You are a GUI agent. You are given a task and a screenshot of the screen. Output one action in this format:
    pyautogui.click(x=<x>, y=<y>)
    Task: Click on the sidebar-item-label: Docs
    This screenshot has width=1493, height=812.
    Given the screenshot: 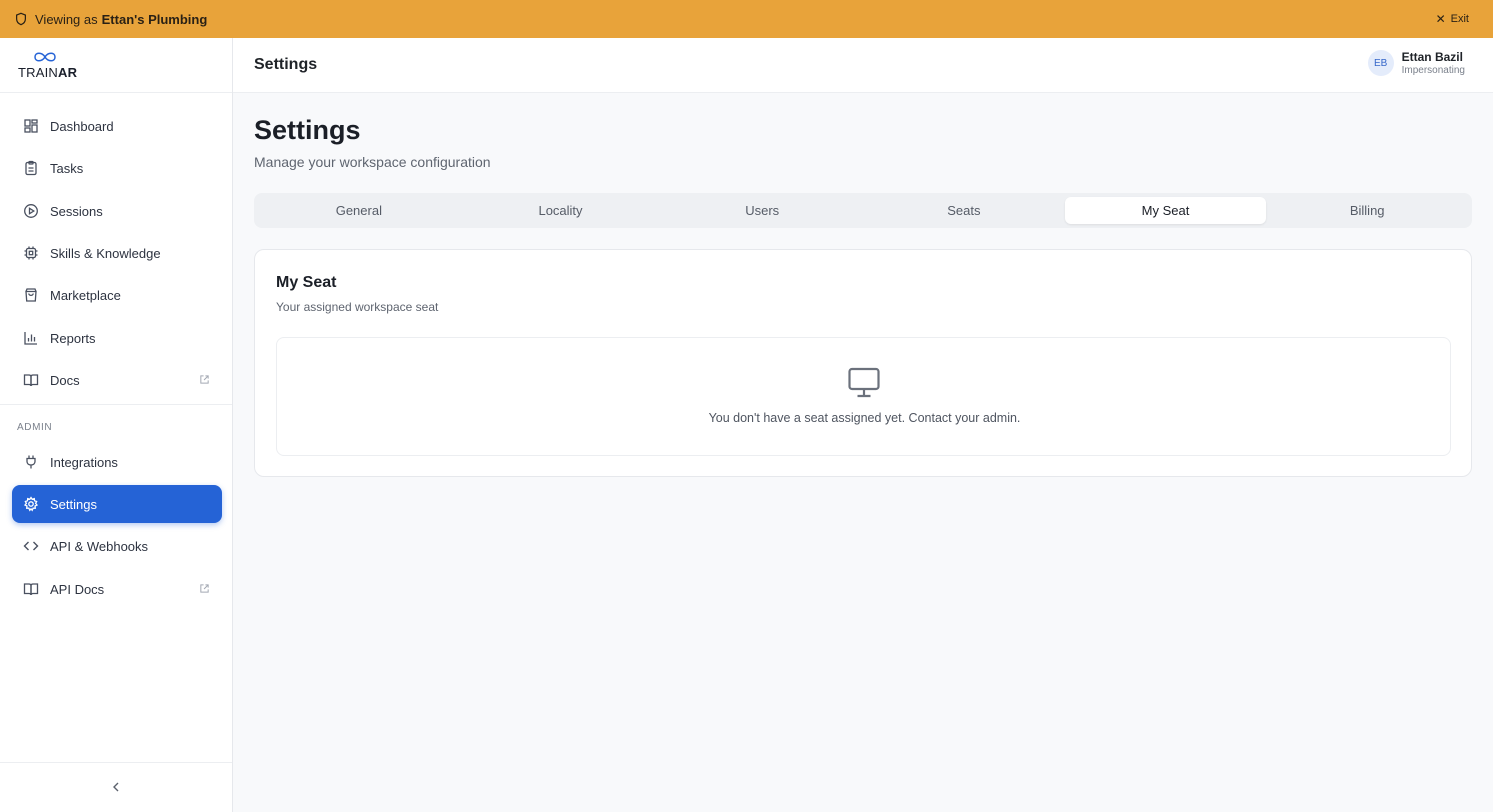 What is the action you would take?
    pyautogui.click(x=65, y=380)
    